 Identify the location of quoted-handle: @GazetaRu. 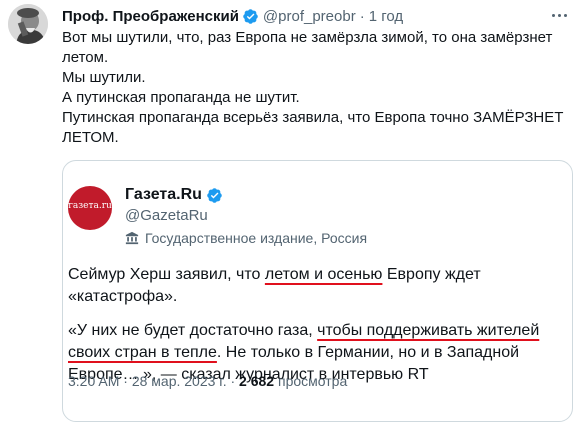
(166, 215).